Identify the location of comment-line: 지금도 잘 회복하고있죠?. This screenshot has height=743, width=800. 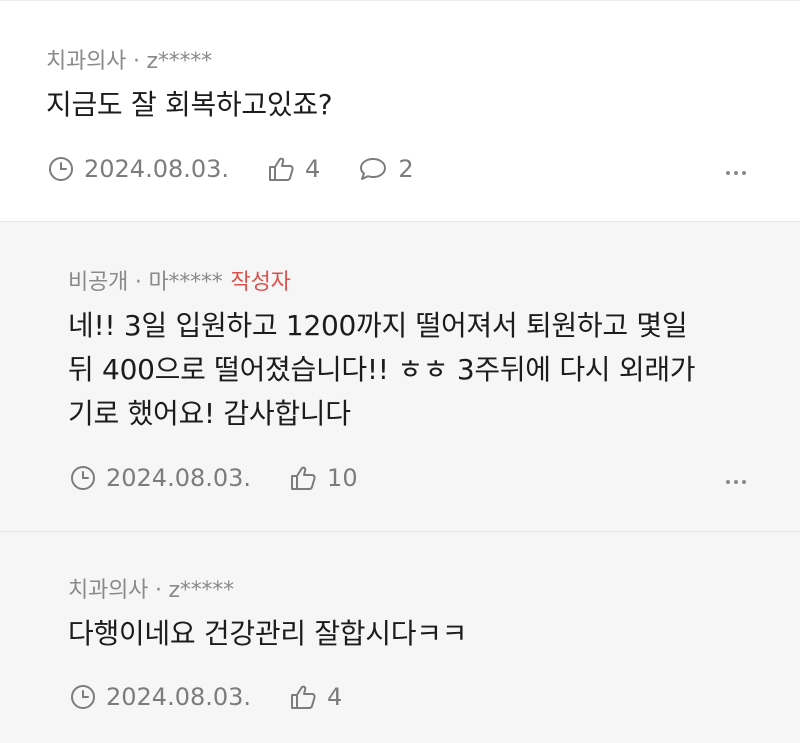
(189, 104).